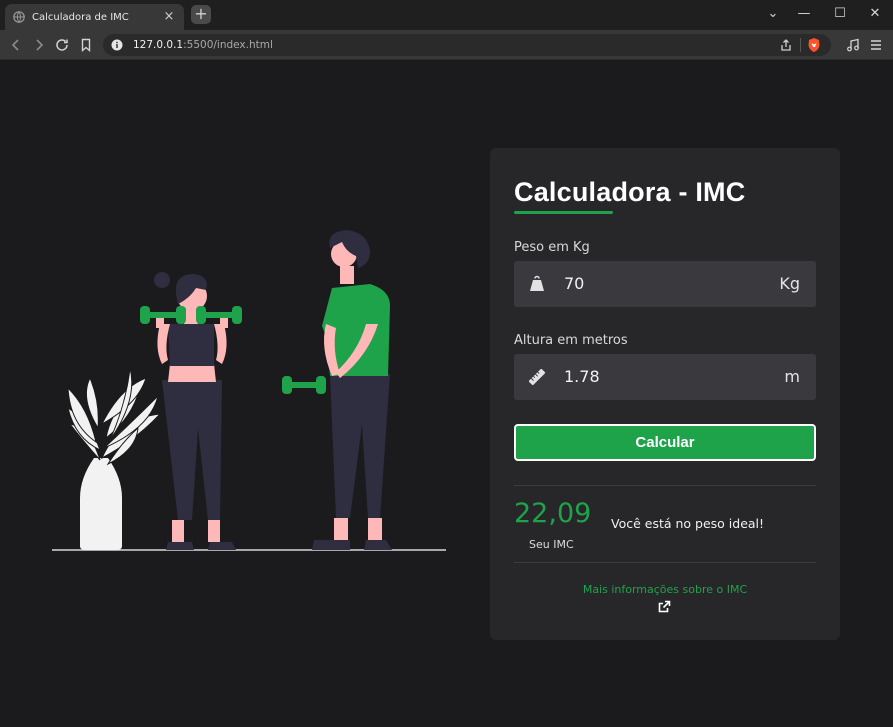 This screenshot has width=893, height=727. I want to click on tab-close-icon: ×, so click(169, 17).